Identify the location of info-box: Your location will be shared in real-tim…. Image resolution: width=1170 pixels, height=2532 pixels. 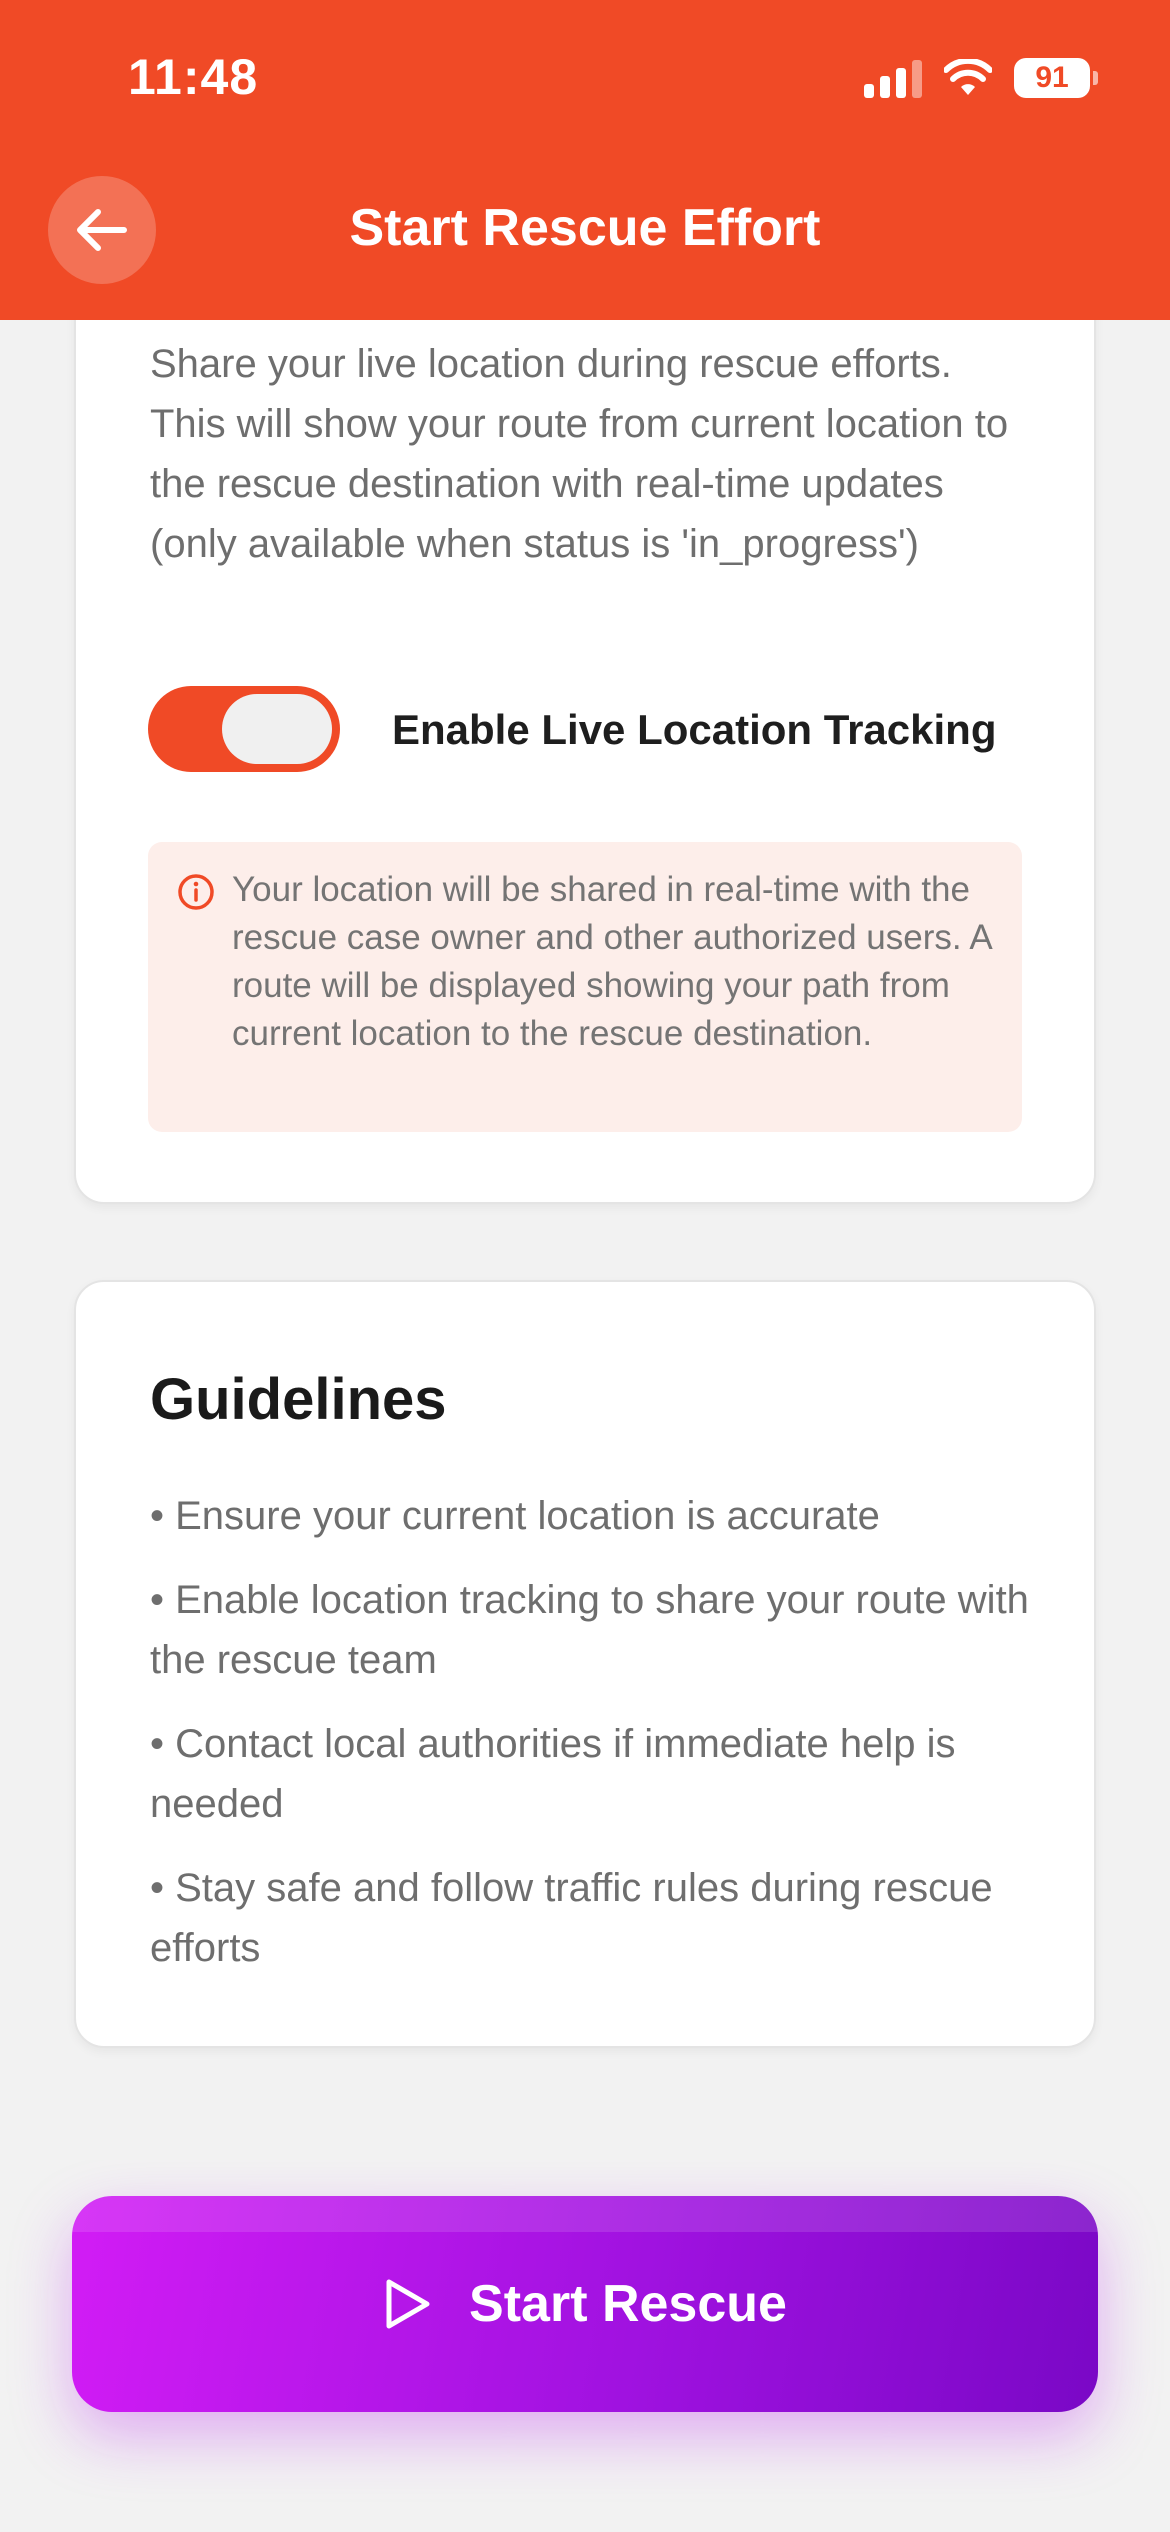
(585, 987).